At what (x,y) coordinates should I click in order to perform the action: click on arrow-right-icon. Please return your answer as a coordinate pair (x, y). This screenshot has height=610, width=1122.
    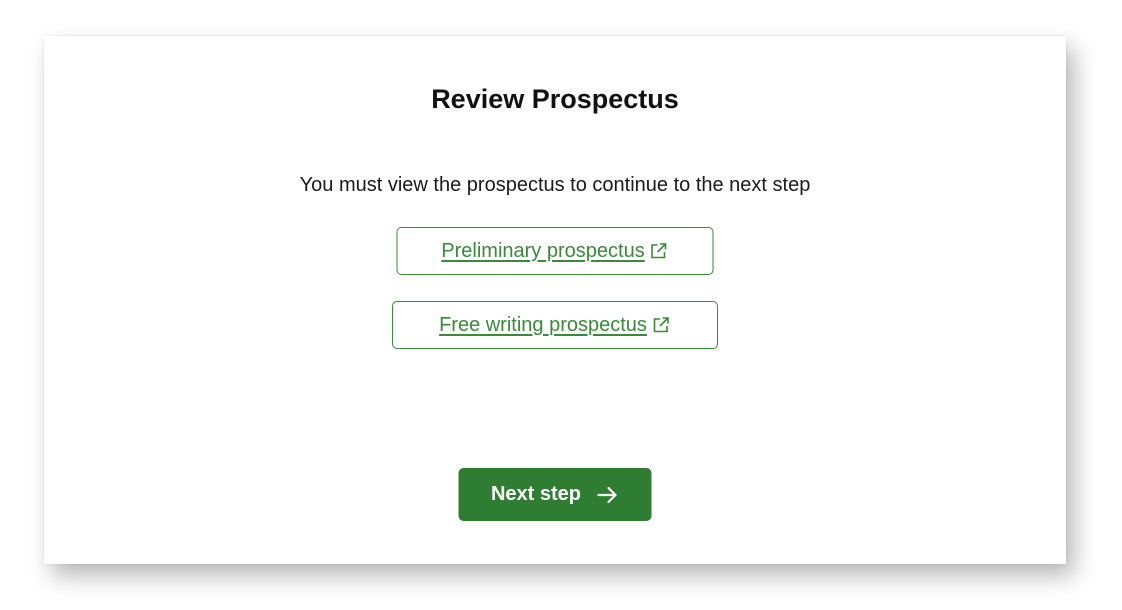
    Looking at the image, I should click on (606, 494).